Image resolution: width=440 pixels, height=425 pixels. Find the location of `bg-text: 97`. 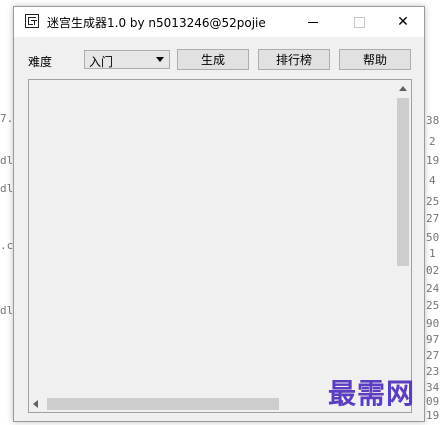

bg-text: 97 is located at coordinates (433, 339).